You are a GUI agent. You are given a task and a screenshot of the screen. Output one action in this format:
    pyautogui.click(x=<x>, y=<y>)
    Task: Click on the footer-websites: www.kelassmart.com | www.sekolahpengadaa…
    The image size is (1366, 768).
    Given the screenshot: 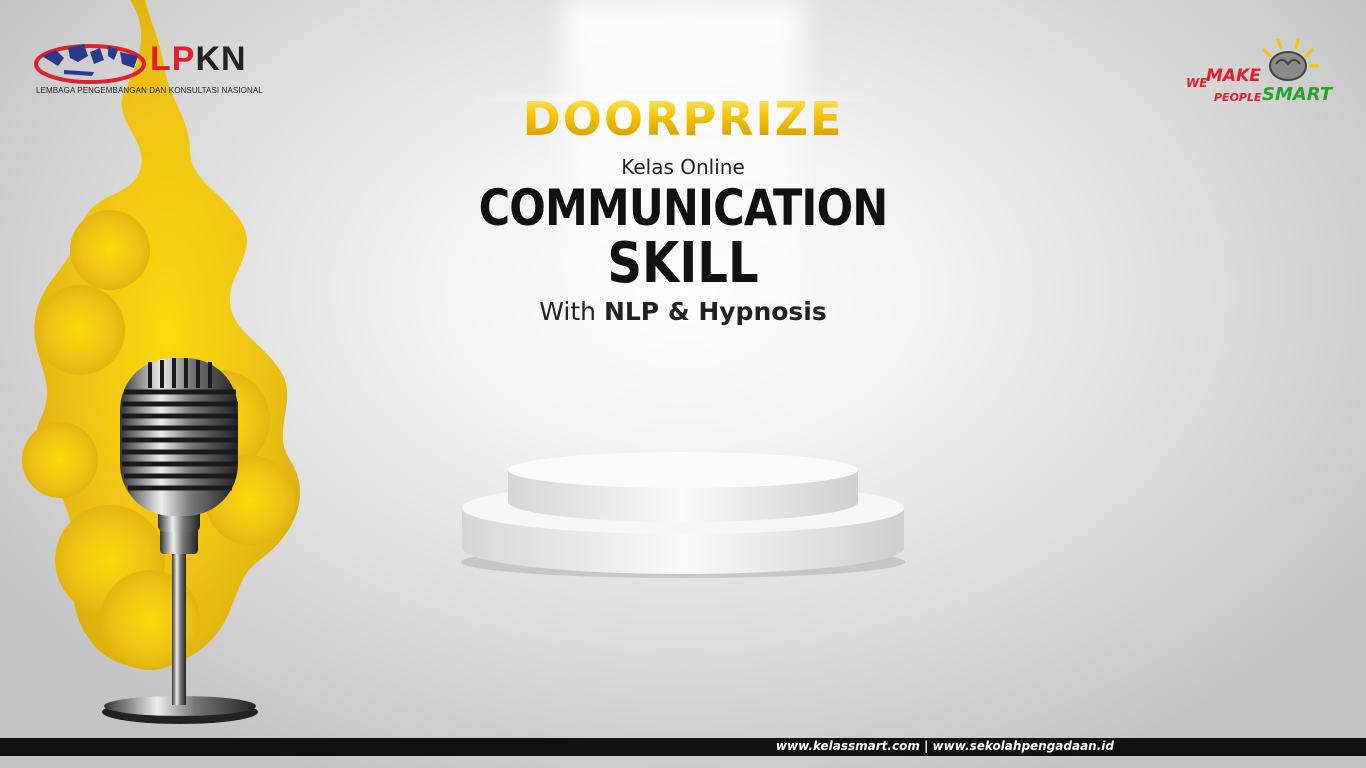 What is the action you would take?
    pyautogui.click(x=944, y=746)
    